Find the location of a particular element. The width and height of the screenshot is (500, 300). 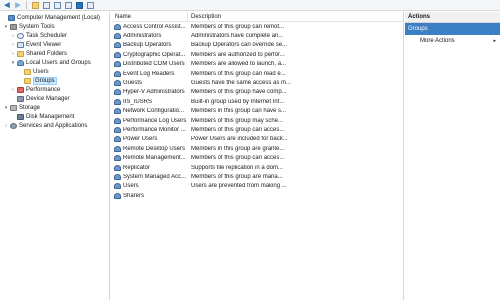

group-name: Users is located at coordinates (131, 186).